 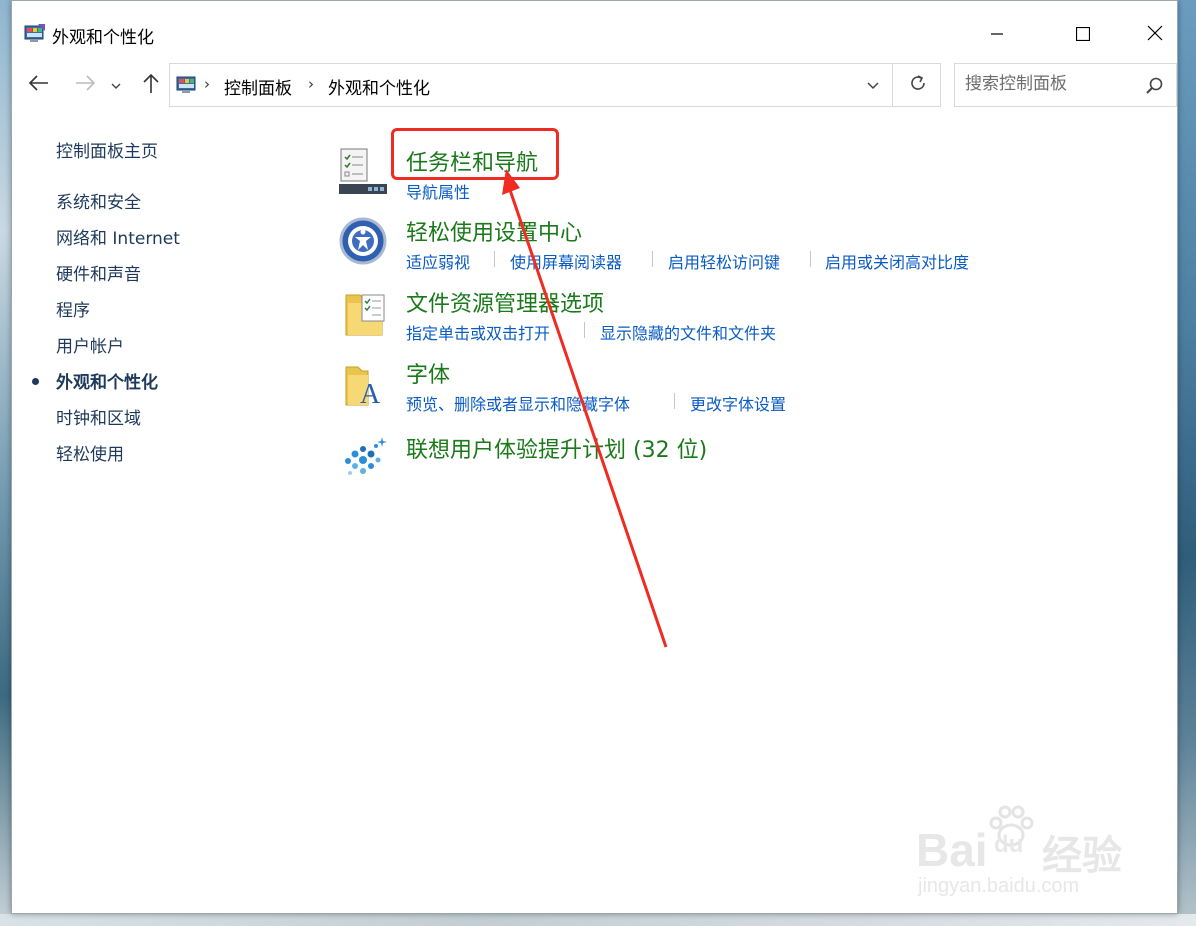 What do you see at coordinates (1050, 84) in the screenshot?
I see `search-input` at bounding box center [1050, 84].